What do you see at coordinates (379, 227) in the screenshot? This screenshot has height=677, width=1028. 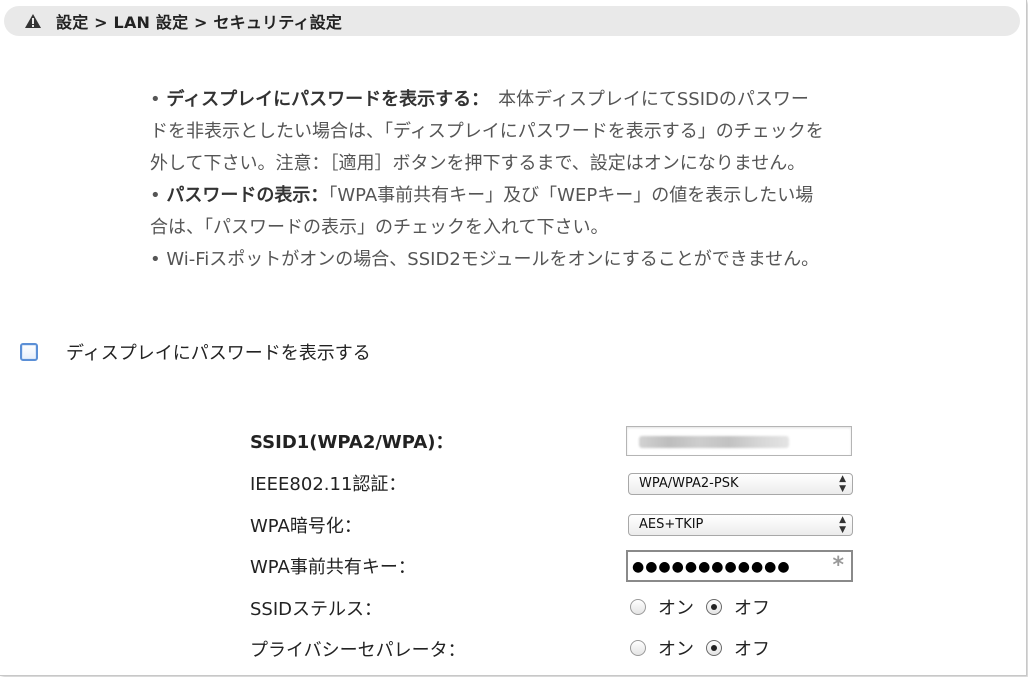 I see `note-text: 合は、「パスワードの表示」のチェックを入れて下さい。` at bounding box center [379, 227].